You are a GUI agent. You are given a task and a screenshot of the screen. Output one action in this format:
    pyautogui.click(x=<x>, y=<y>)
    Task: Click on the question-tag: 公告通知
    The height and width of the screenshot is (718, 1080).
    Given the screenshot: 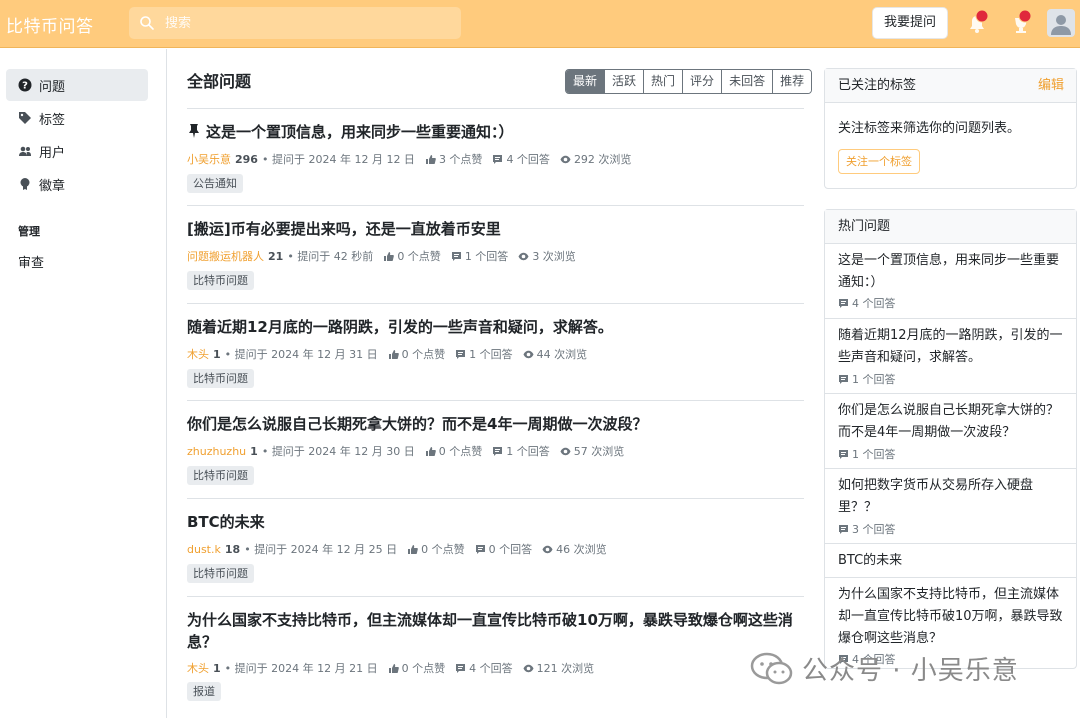 What is the action you would take?
    pyautogui.click(x=215, y=183)
    